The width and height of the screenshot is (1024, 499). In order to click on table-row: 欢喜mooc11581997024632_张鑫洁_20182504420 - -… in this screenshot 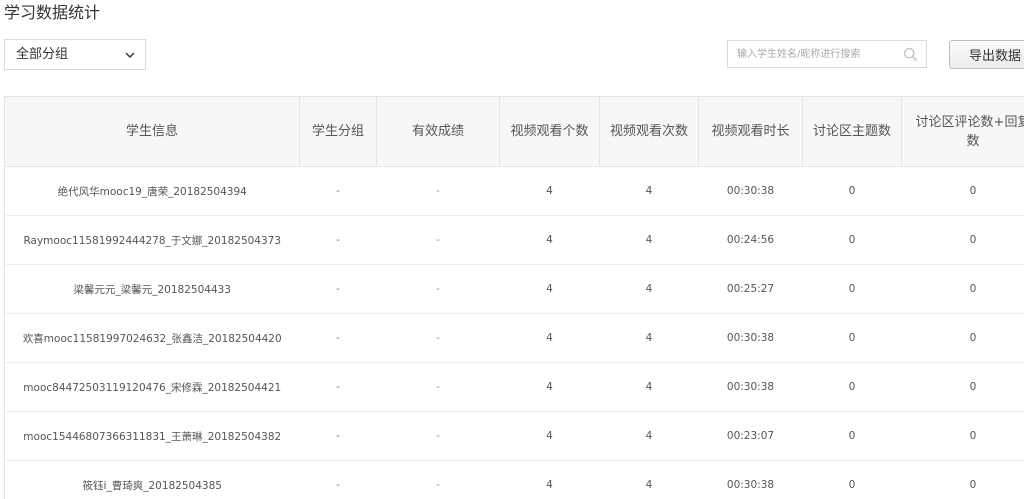, I will do `click(514, 338)`.